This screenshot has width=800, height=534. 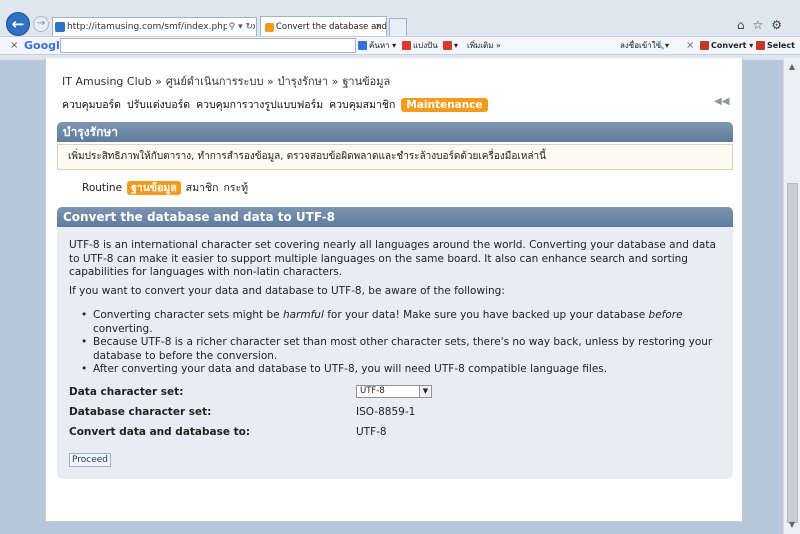 I want to click on db-charset-value: ISO-8859-1, so click(x=386, y=412).